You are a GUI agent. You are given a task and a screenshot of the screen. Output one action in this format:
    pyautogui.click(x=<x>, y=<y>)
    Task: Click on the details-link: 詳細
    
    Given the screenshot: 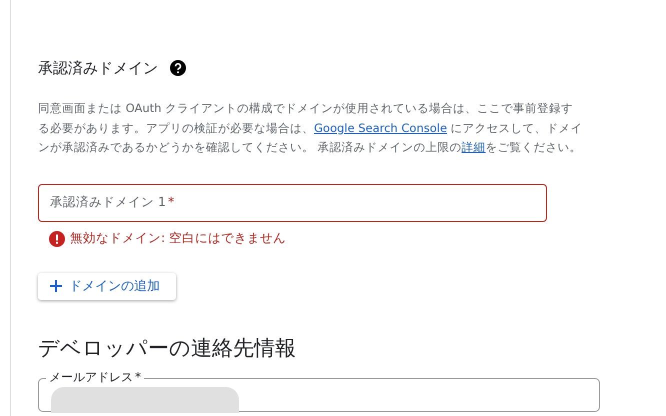 What is the action you would take?
    pyautogui.click(x=474, y=147)
    